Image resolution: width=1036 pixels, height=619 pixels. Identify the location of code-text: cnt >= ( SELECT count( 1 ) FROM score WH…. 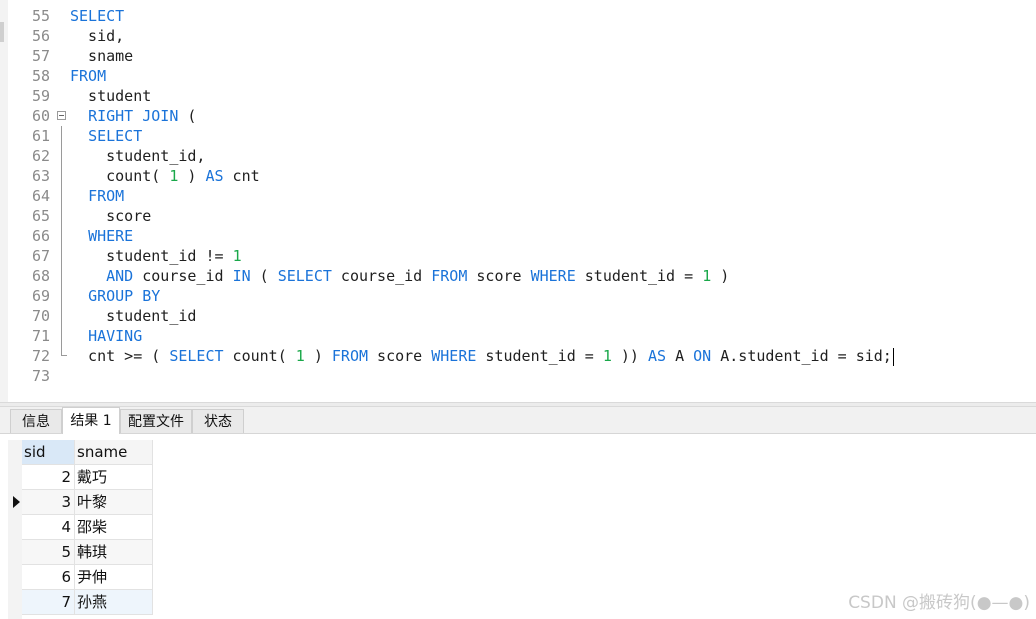
(482, 356).